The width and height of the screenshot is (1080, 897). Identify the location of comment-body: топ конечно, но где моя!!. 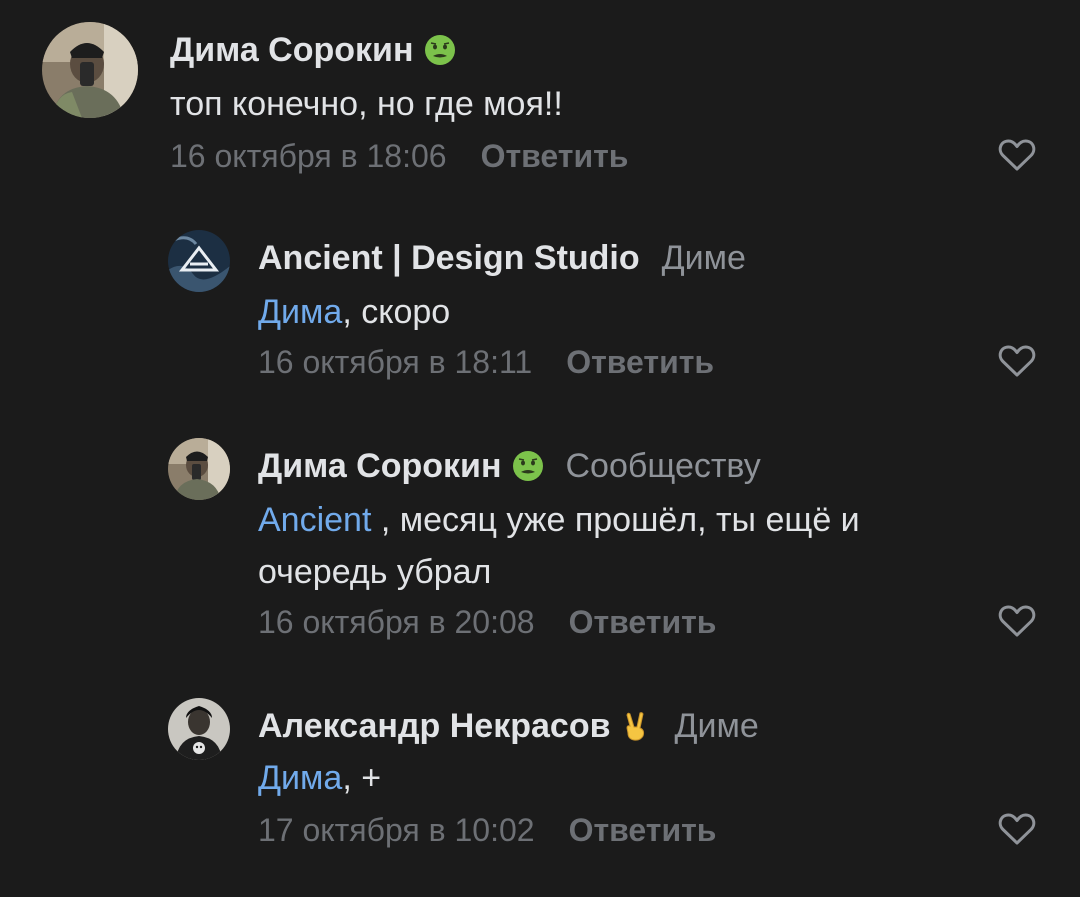
(366, 104).